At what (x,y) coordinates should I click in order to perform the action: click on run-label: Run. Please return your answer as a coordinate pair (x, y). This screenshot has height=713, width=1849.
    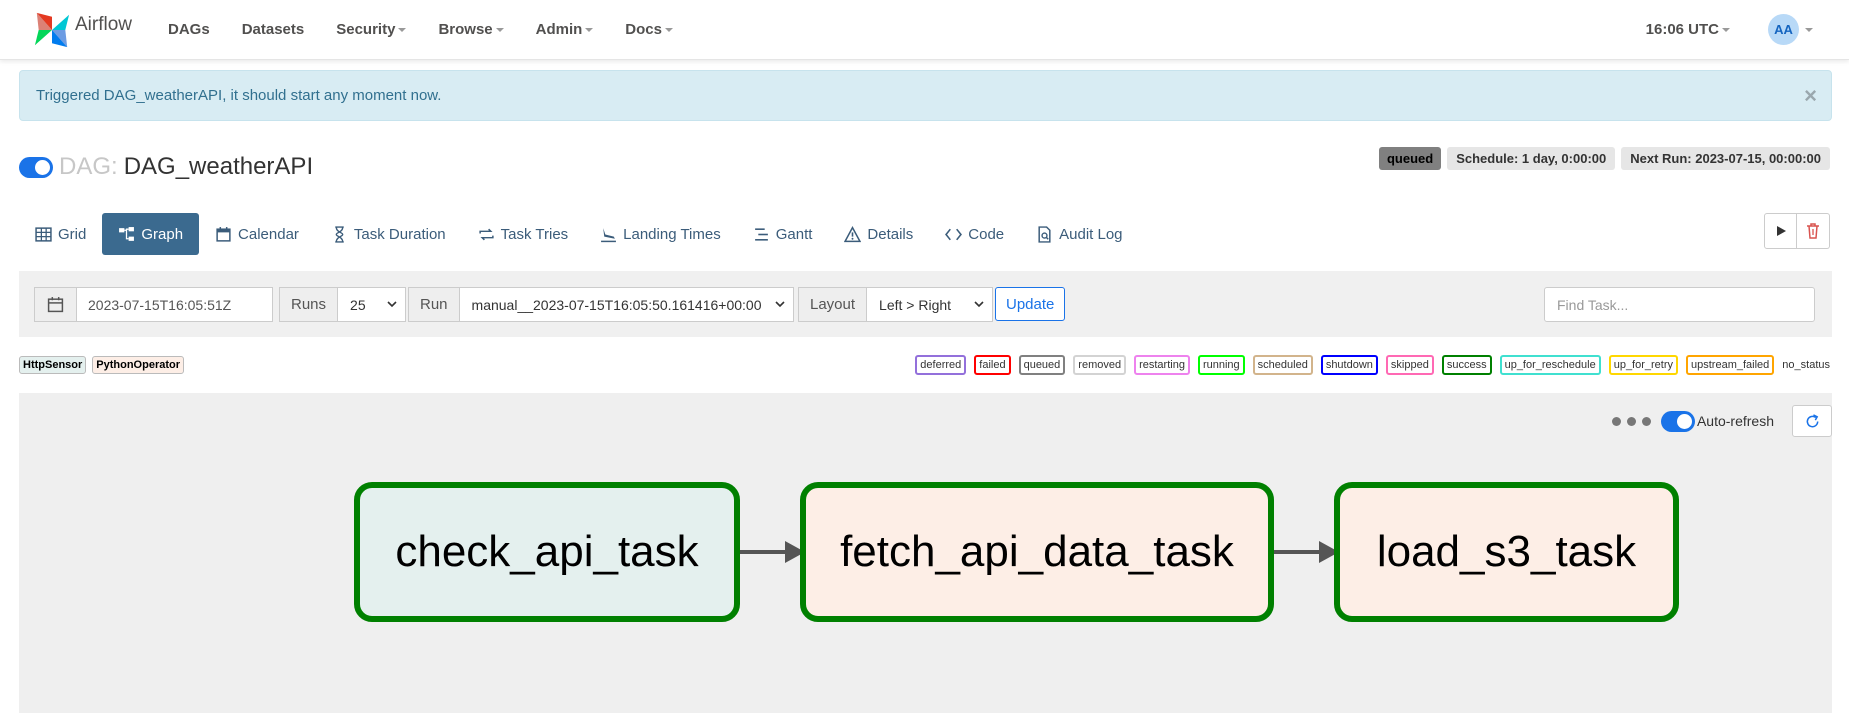
    Looking at the image, I should click on (434, 304).